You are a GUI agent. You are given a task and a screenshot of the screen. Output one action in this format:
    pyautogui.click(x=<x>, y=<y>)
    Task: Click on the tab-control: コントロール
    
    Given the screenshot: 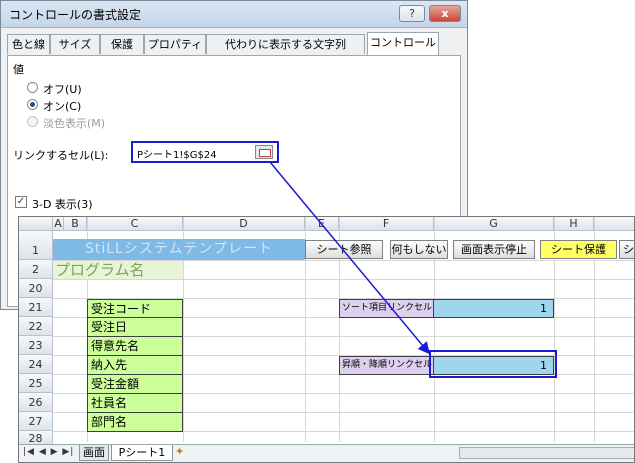 What is the action you would take?
    pyautogui.click(x=403, y=43)
    